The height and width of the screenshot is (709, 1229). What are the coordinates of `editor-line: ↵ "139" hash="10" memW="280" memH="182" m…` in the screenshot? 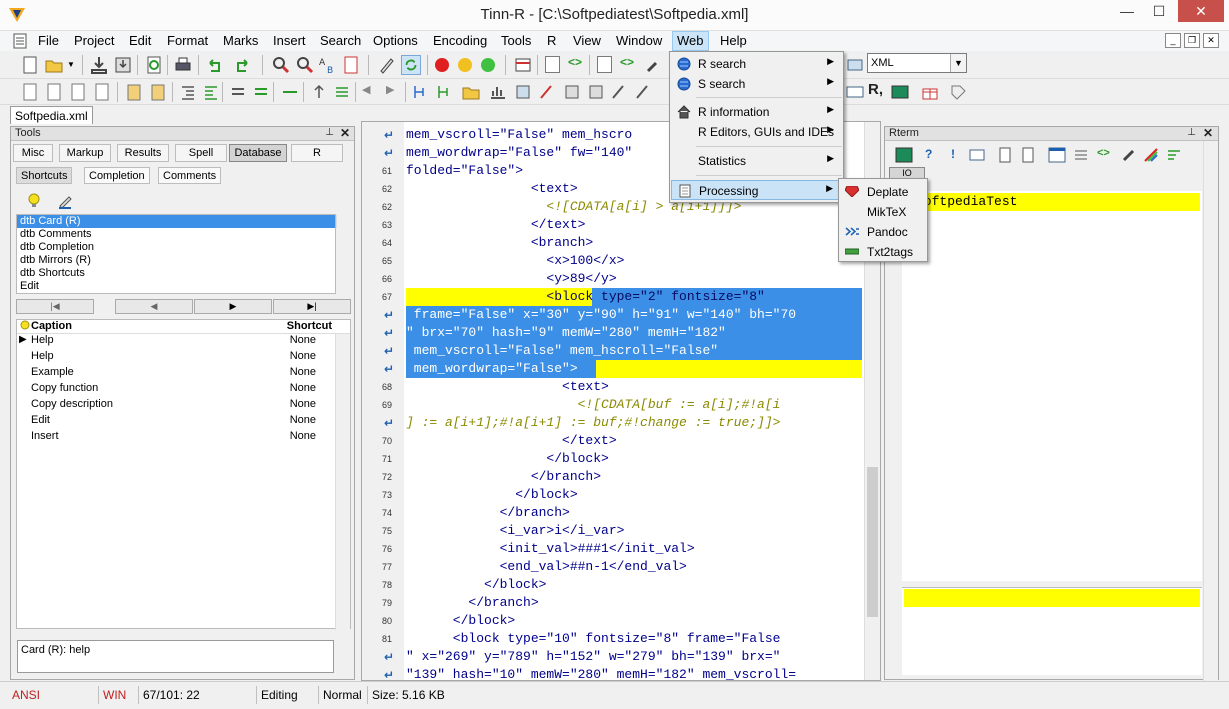 It's located at (613, 673).